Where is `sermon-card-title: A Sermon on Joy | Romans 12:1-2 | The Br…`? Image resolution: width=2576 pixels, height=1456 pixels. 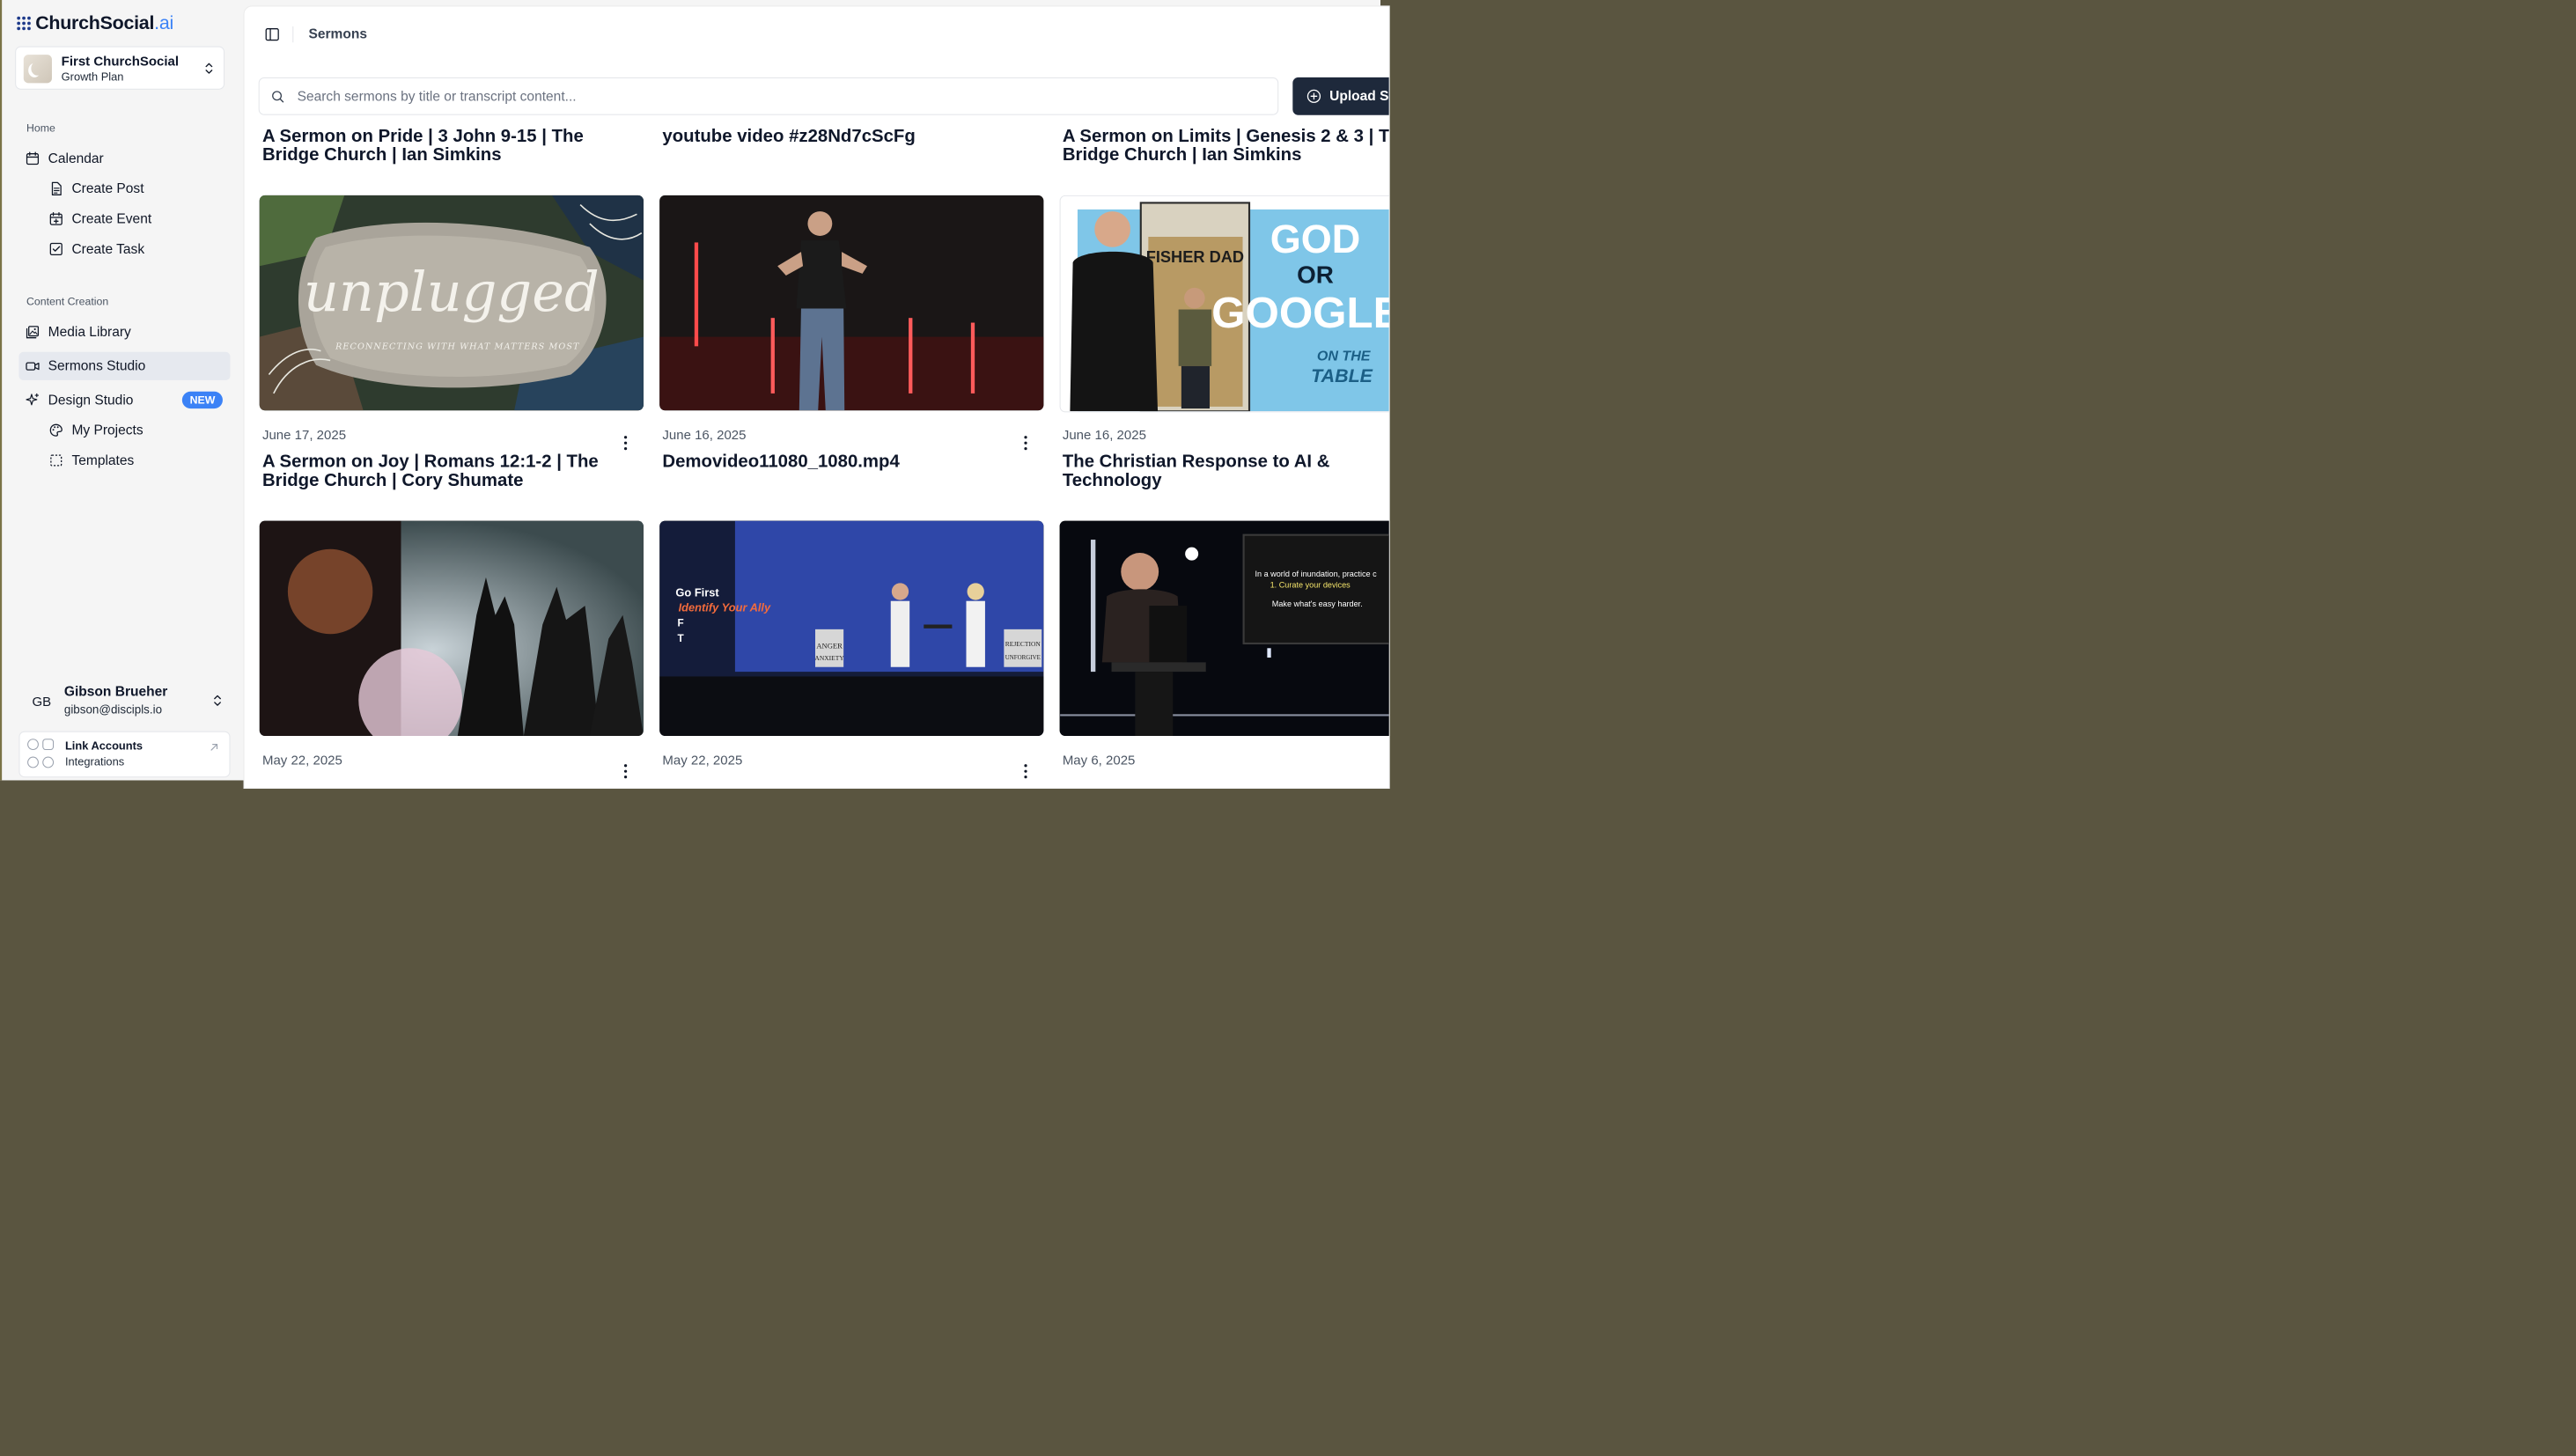
sermon-card-title: A Sermon on Joy | Romans 12:1-2 | The Br… is located at coordinates (442, 471).